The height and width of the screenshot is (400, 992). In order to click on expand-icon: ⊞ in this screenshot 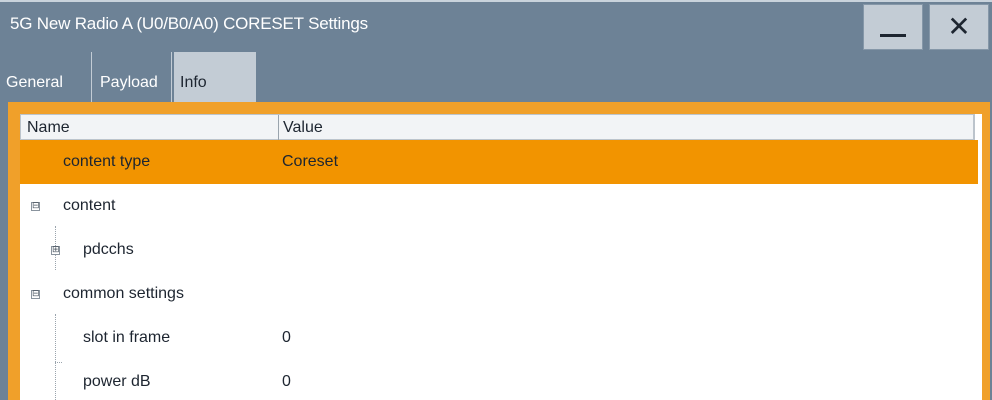, I will do `click(55, 250)`.